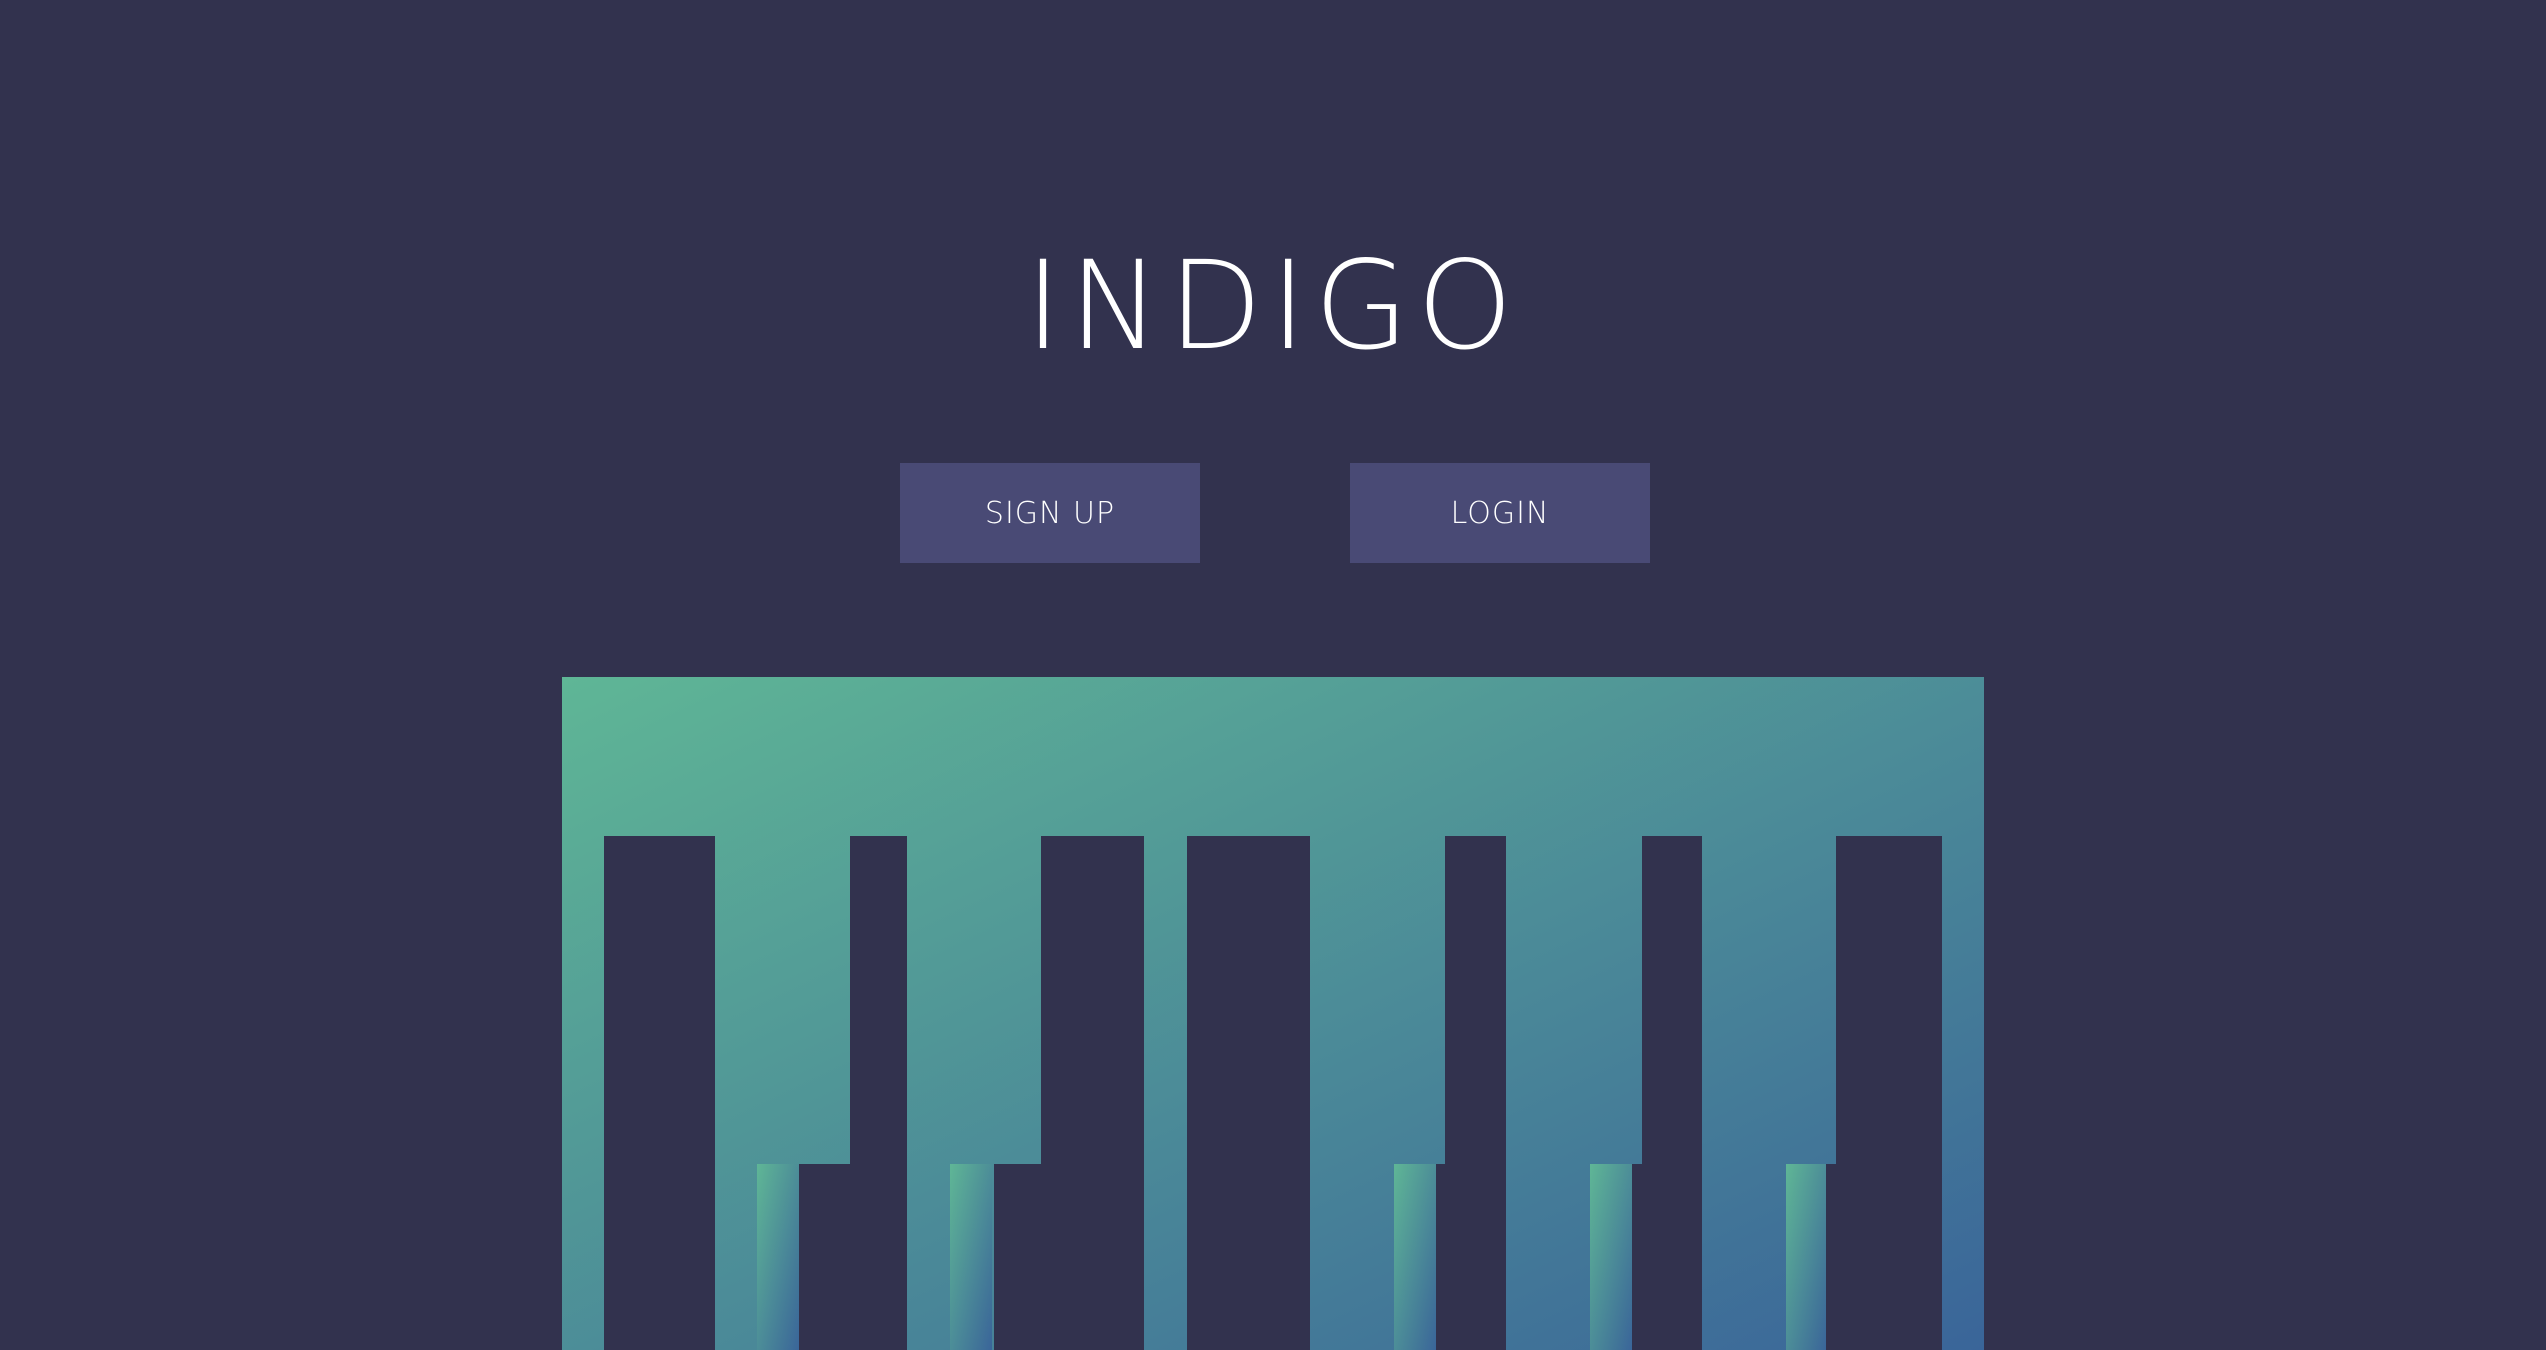  What do you see at coordinates (1050, 513) in the screenshot?
I see `sign-up-button: SIGN UP` at bounding box center [1050, 513].